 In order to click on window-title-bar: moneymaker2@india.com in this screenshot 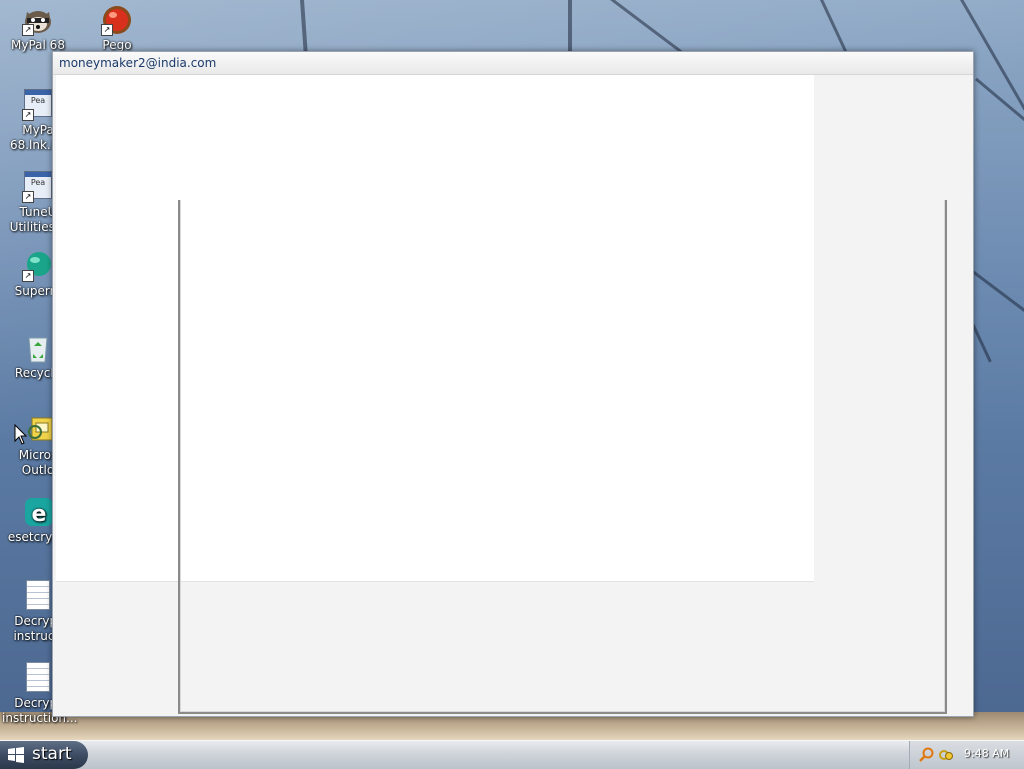, I will do `click(513, 63)`.